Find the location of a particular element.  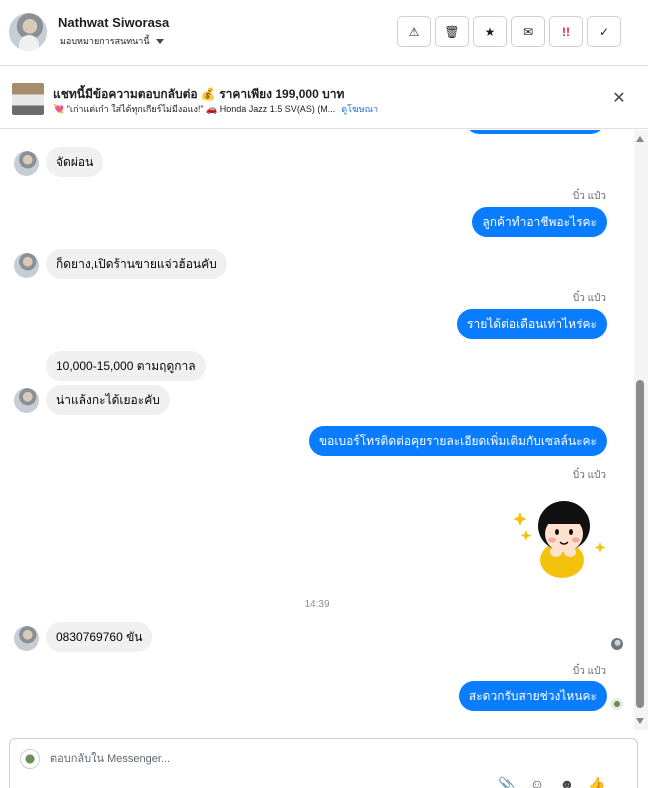

chevron-down-icon is located at coordinates (159, 41).